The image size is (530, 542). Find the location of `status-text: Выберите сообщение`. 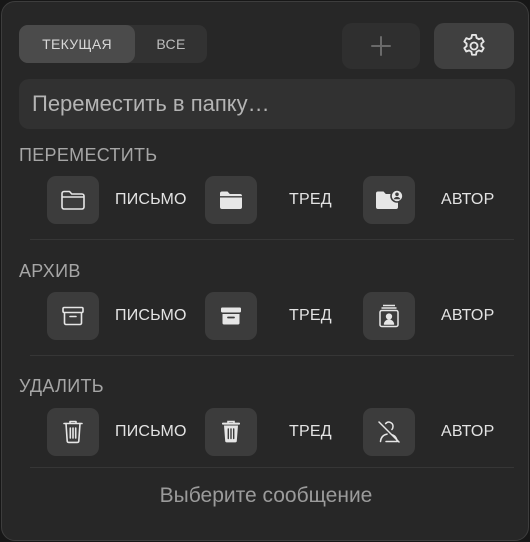

status-text: Выберите сообщение is located at coordinates (266, 495).